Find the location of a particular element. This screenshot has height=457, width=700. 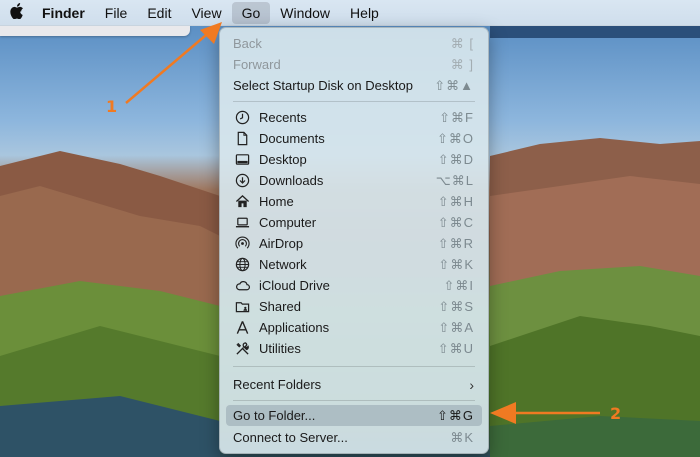

menu-item-label: Utilities is located at coordinates (280, 348).